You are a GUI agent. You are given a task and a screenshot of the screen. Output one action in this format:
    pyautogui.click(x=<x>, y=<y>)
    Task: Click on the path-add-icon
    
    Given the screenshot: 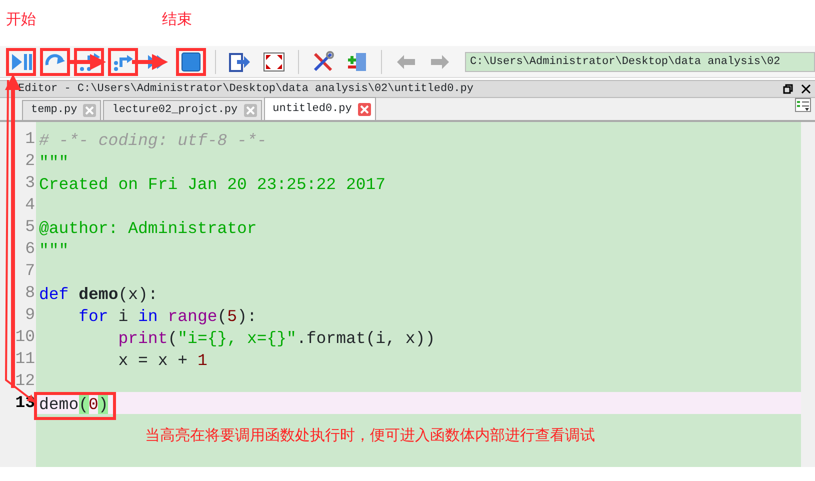 What is the action you would take?
    pyautogui.click(x=357, y=61)
    